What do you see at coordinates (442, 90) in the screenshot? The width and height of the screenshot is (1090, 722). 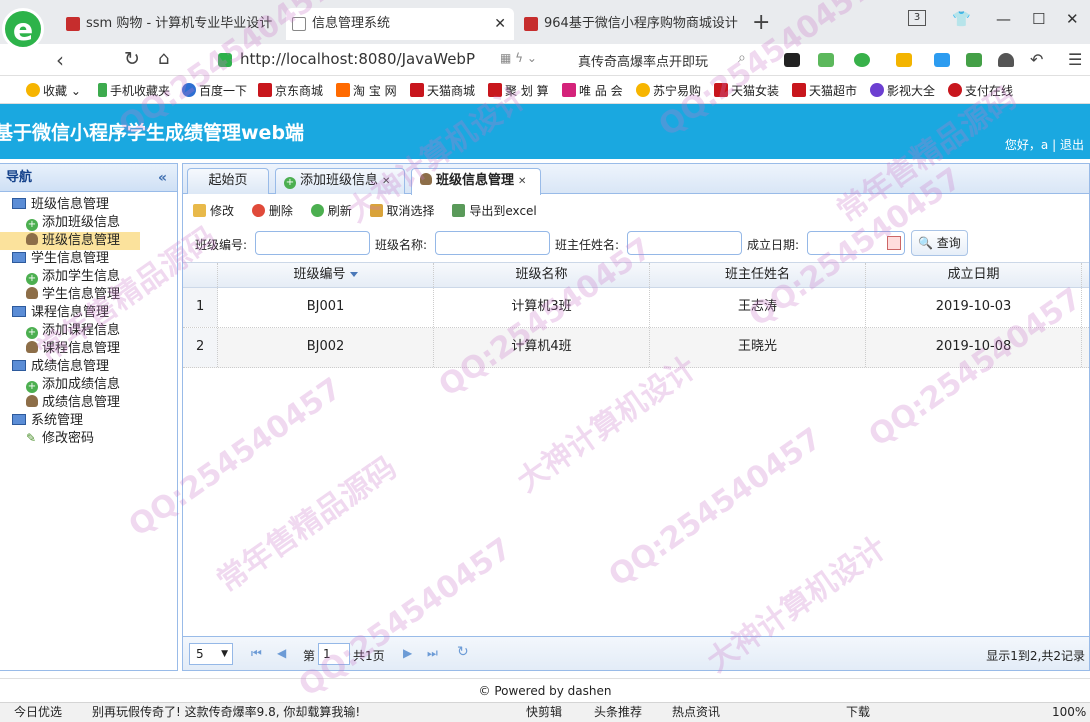 I see `bookmark-item: 天猫商城` at bounding box center [442, 90].